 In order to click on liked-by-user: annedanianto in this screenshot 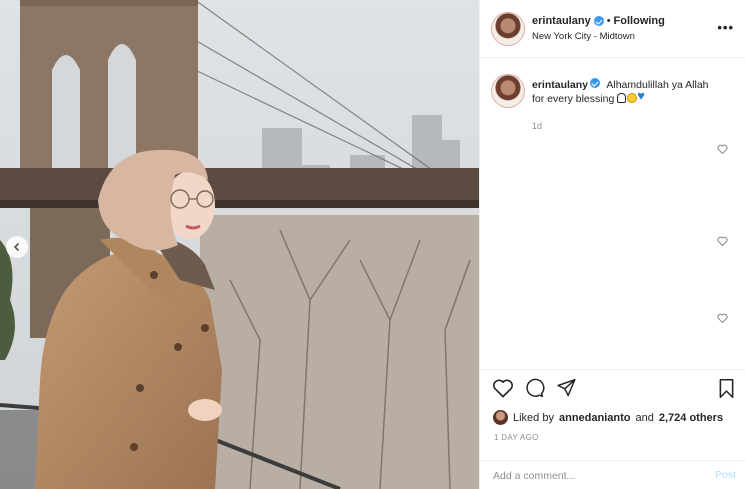, I will do `click(595, 418)`.